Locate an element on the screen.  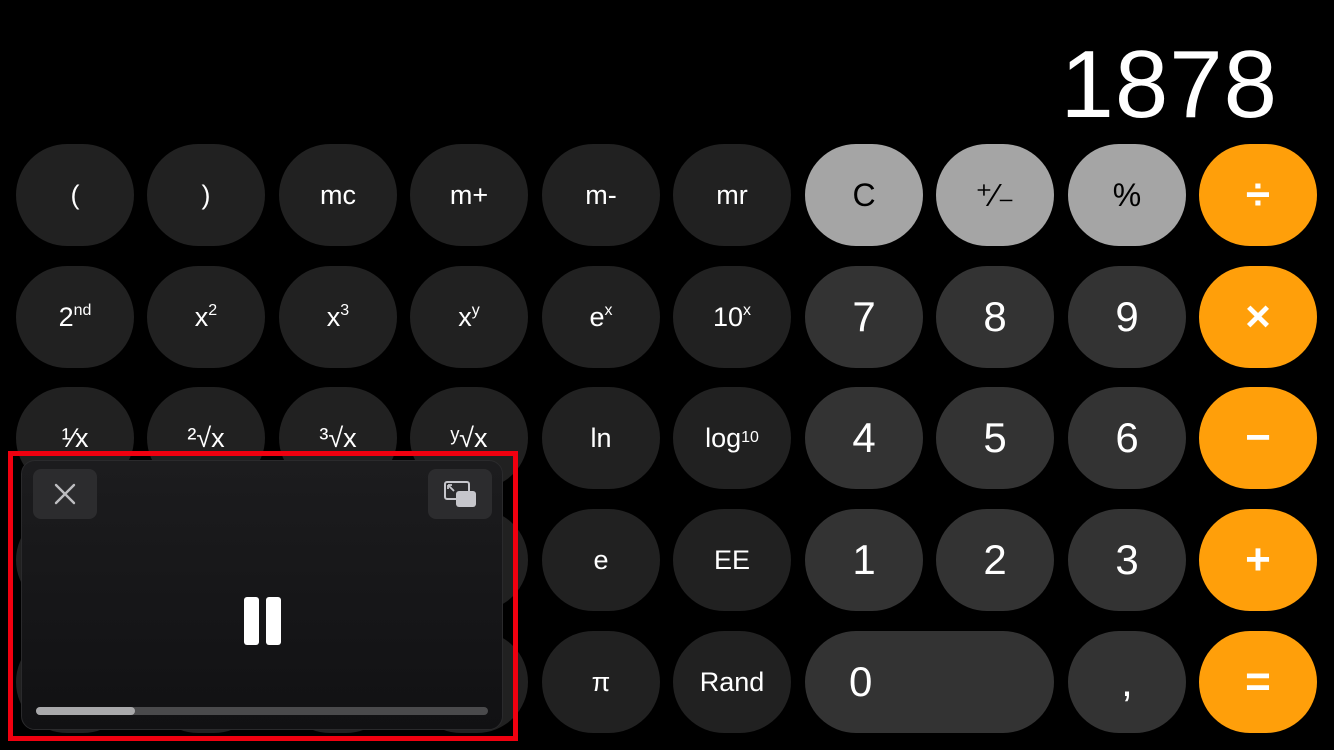
key-(: ( is located at coordinates (75, 195).